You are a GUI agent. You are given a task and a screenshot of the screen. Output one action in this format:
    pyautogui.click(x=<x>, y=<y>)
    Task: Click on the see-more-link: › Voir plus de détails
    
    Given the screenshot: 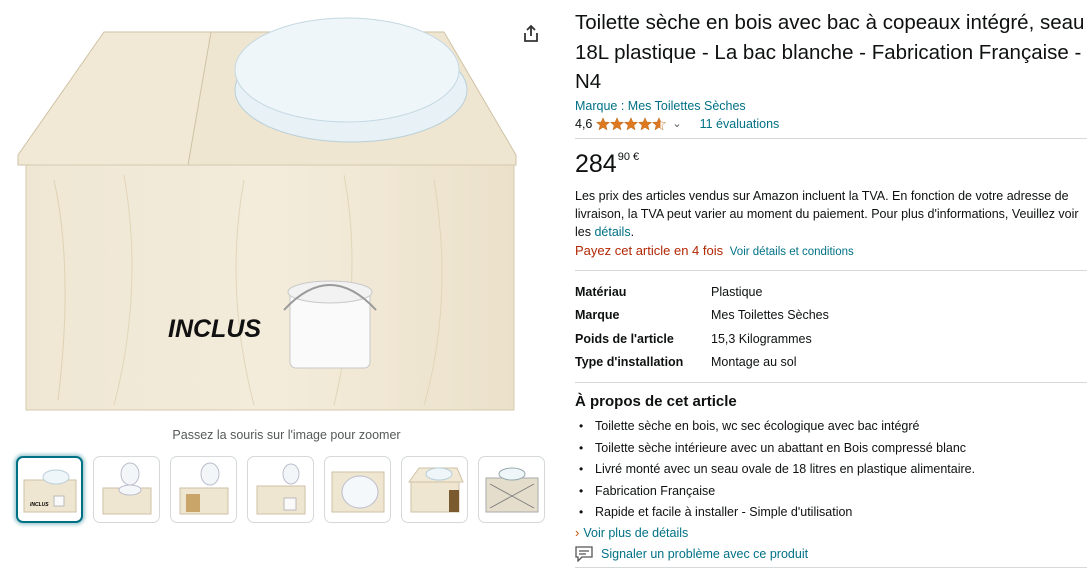 What is the action you would take?
    pyautogui.click(x=831, y=532)
    